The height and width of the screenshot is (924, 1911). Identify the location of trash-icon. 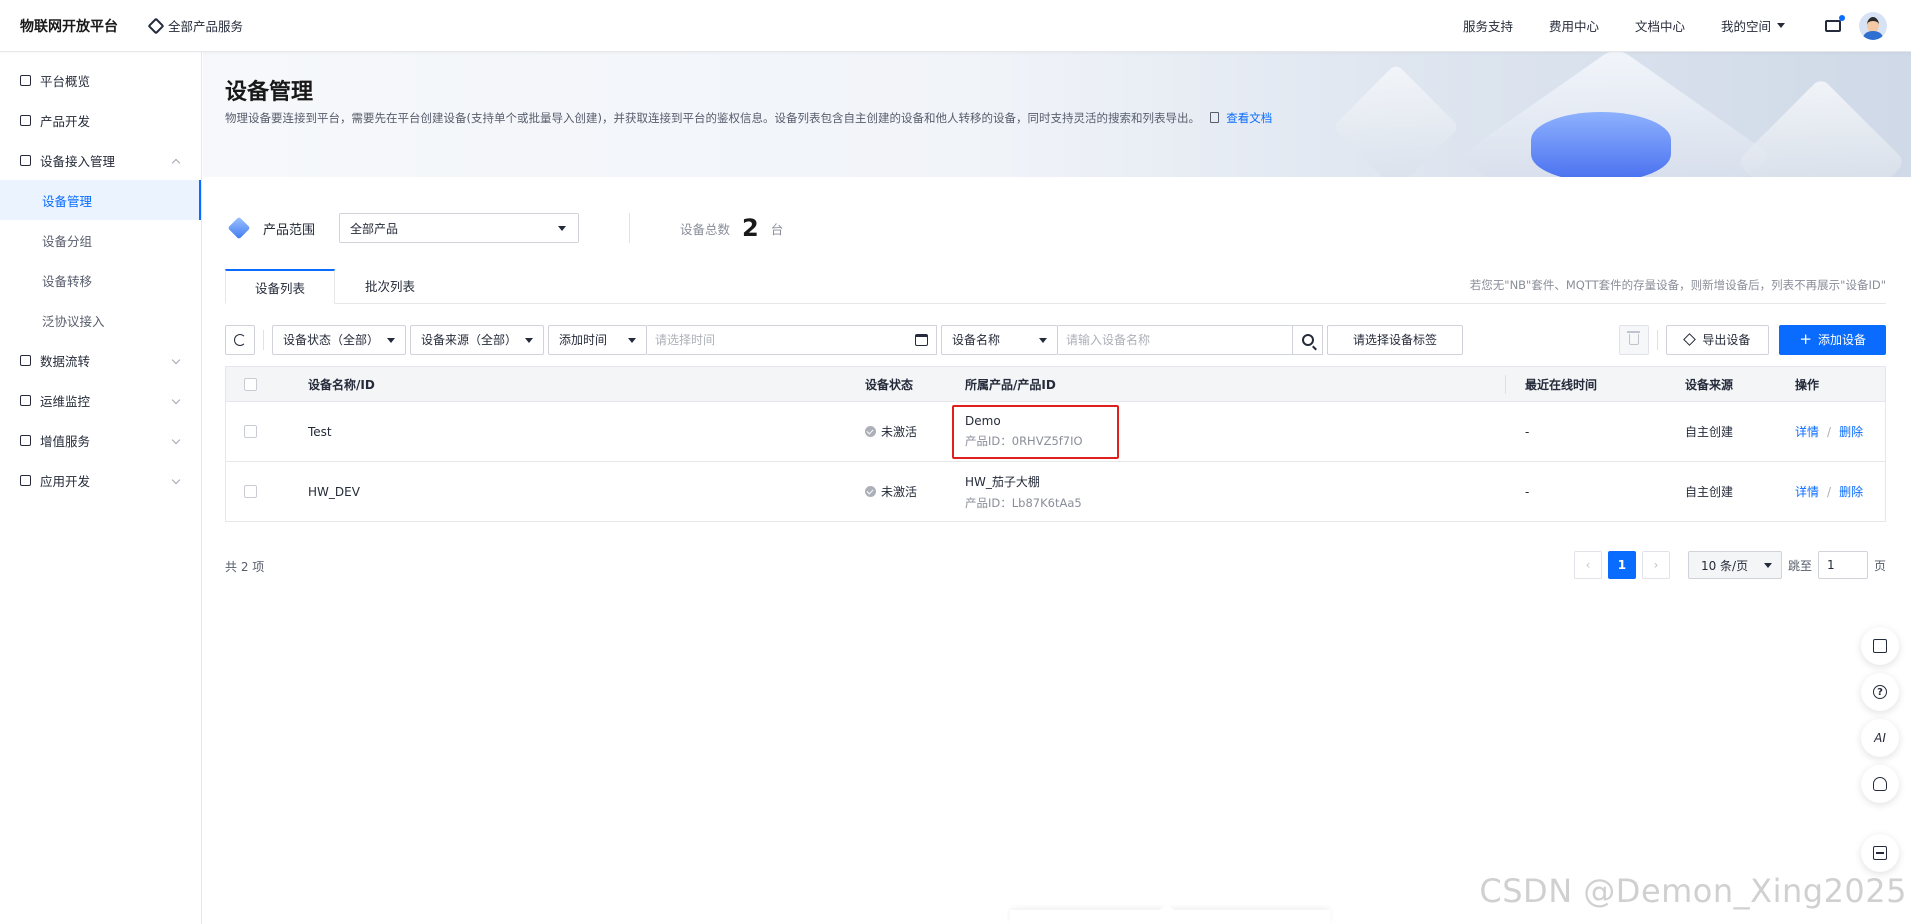
(1634, 338).